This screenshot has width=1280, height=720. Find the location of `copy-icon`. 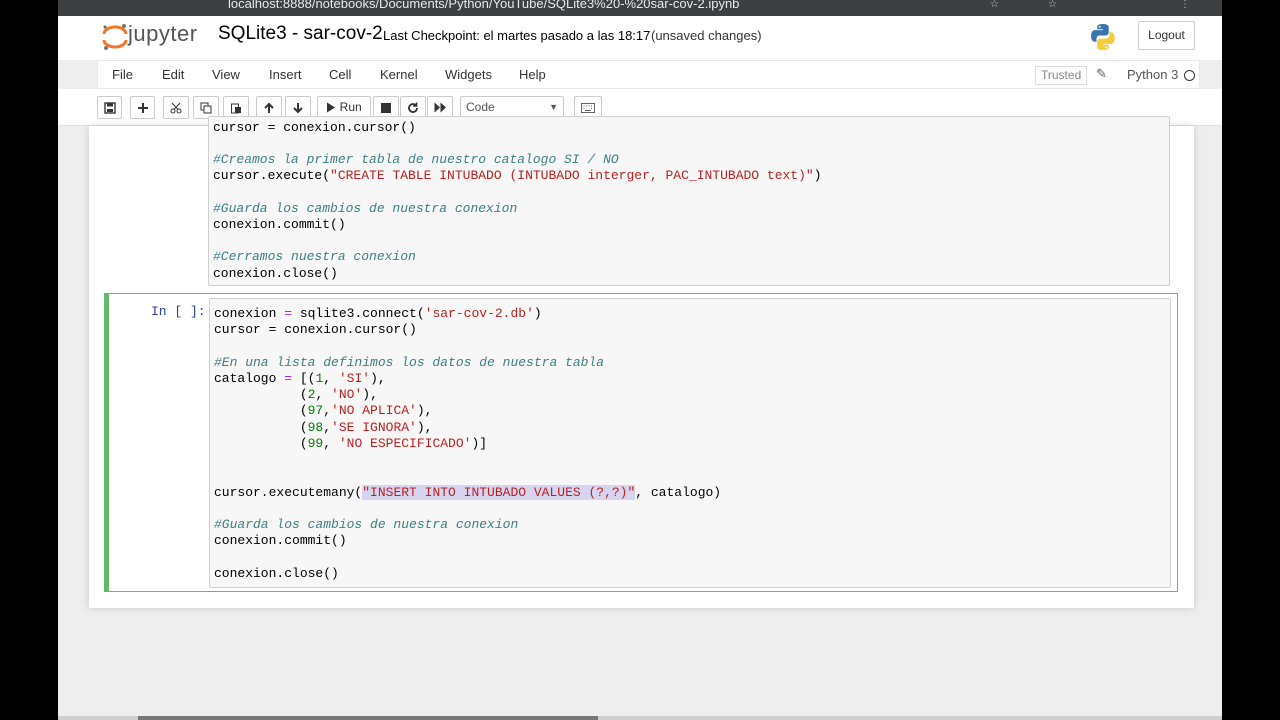

copy-icon is located at coordinates (206, 108).